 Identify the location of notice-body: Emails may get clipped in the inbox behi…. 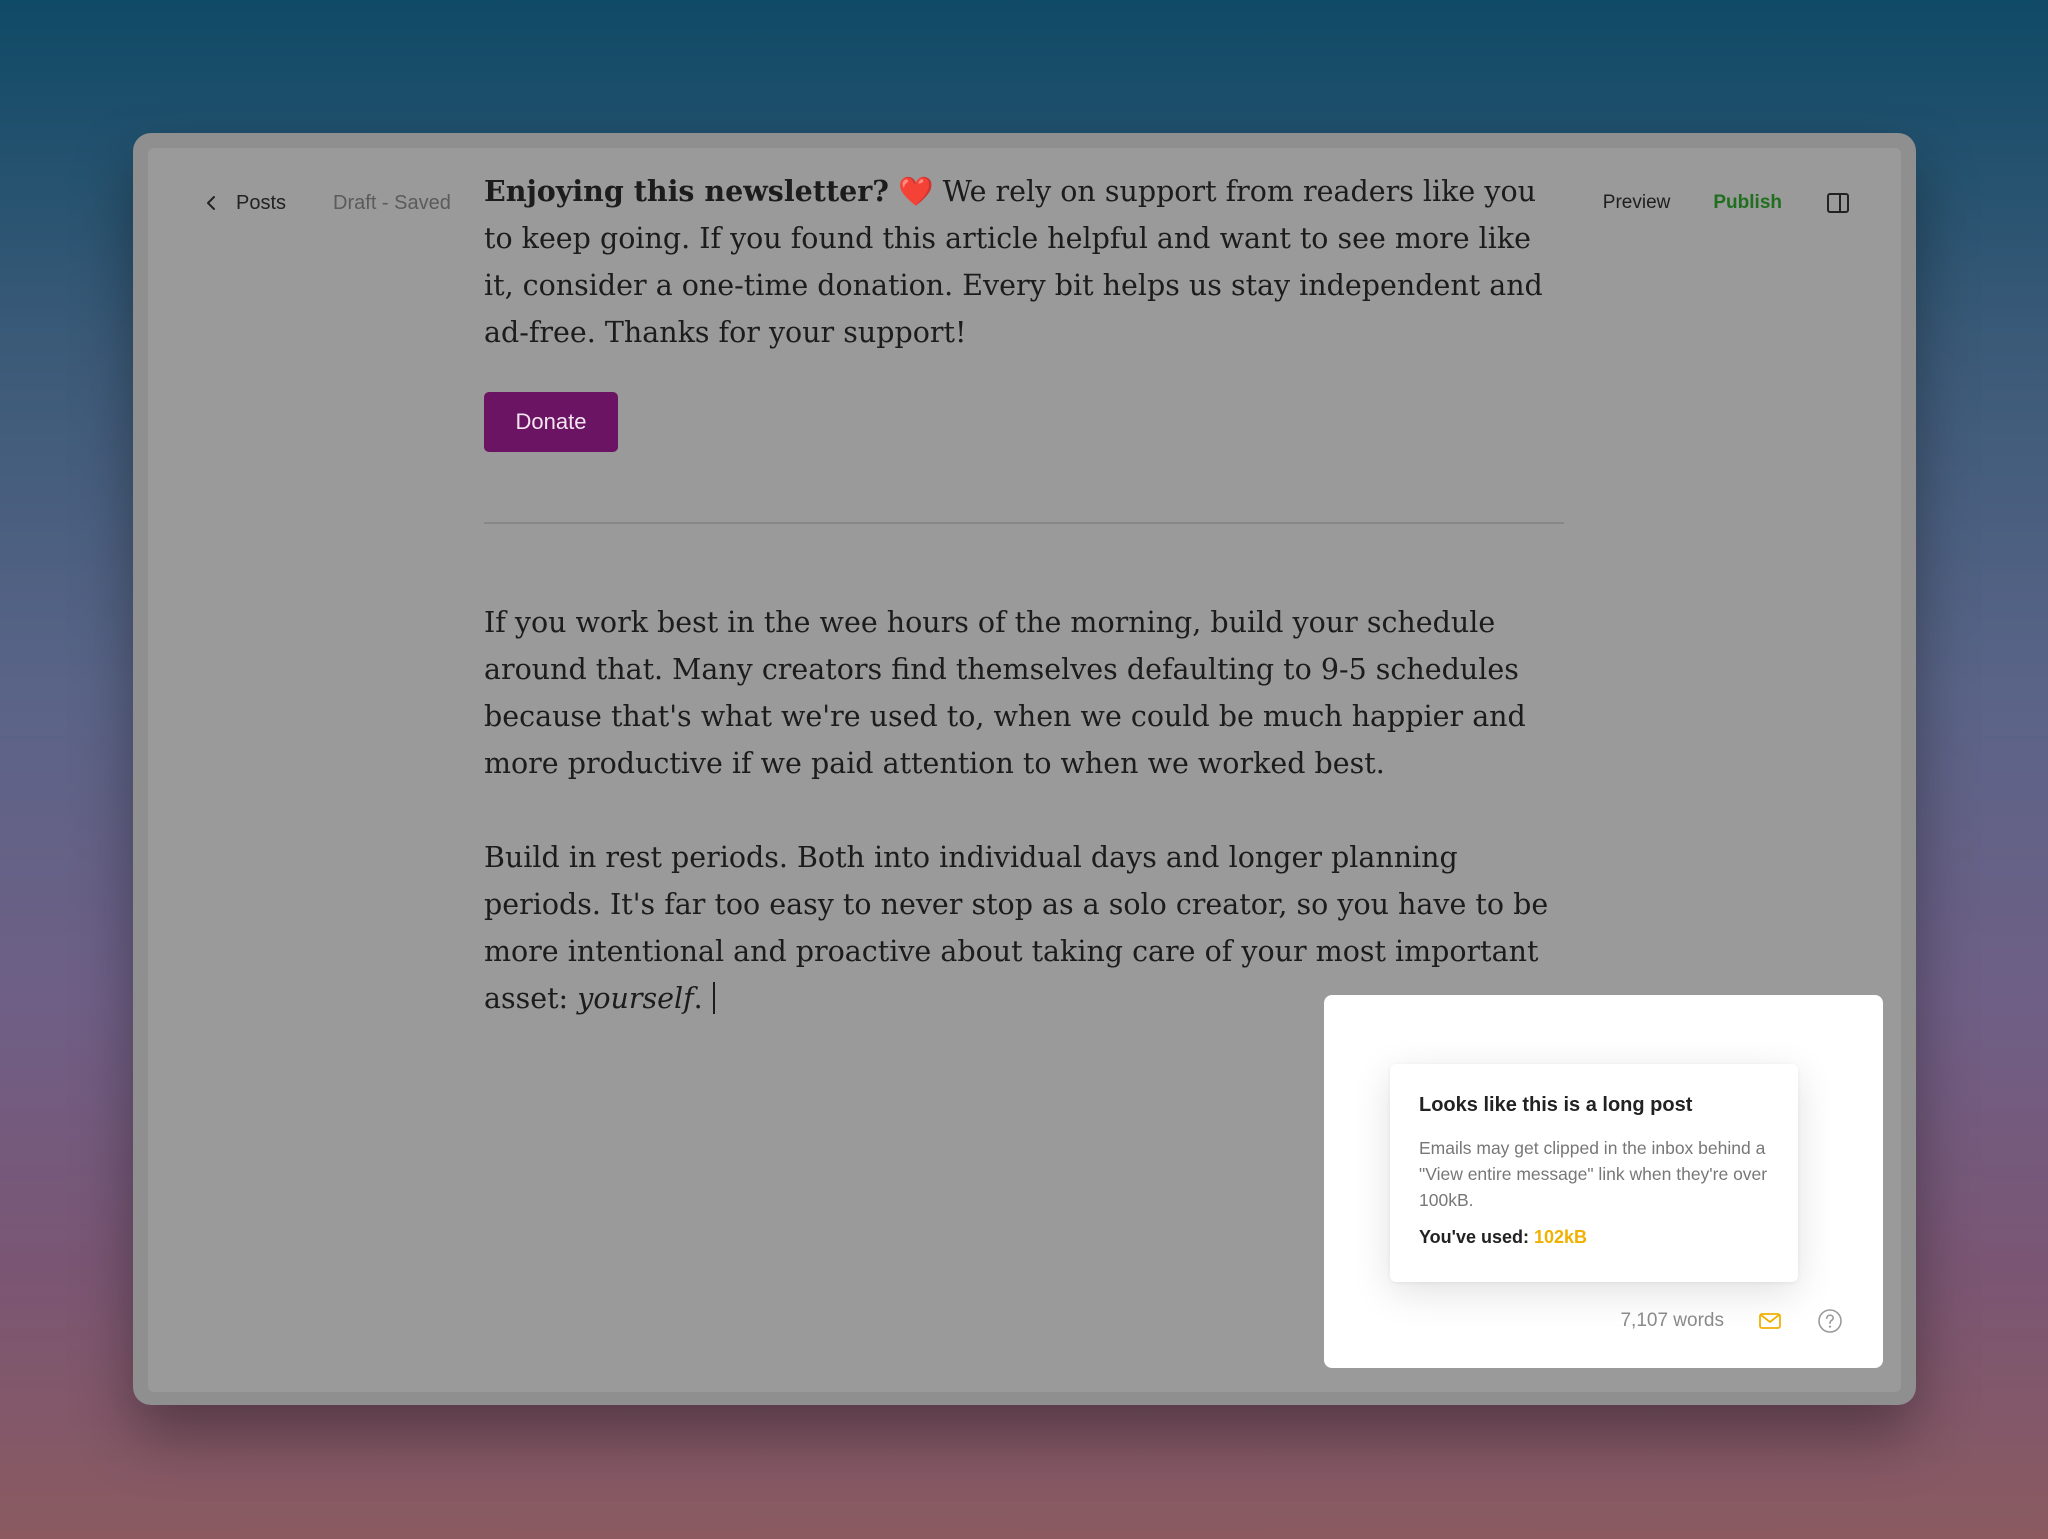
(1593, 1174).